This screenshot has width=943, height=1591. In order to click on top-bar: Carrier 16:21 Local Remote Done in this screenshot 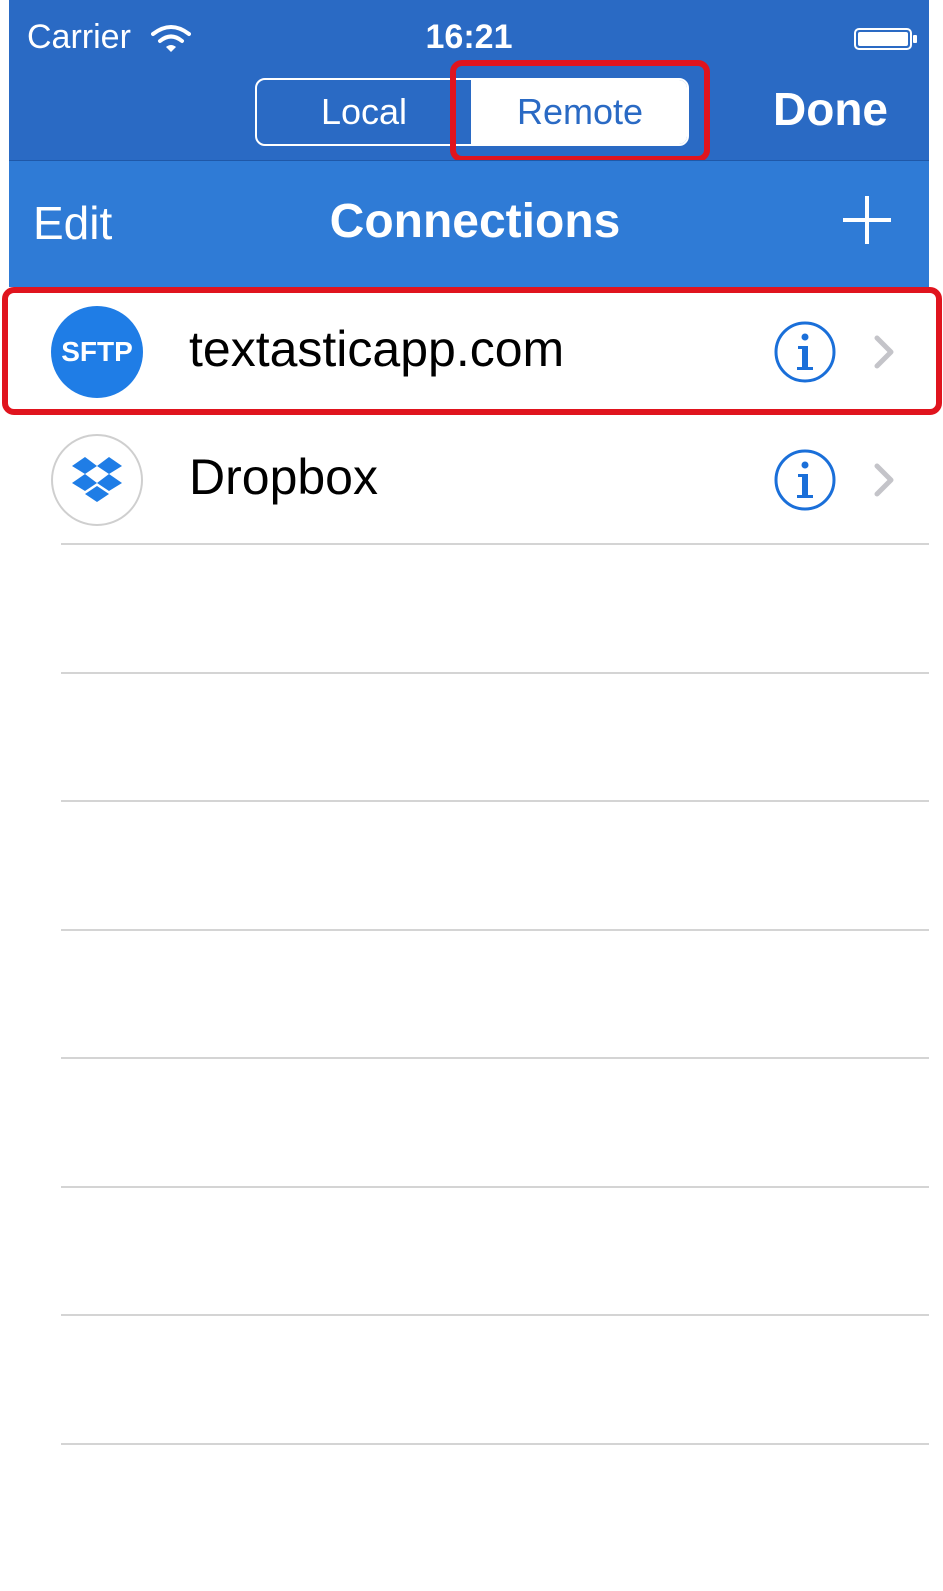, I will do `click(469, 81)`.